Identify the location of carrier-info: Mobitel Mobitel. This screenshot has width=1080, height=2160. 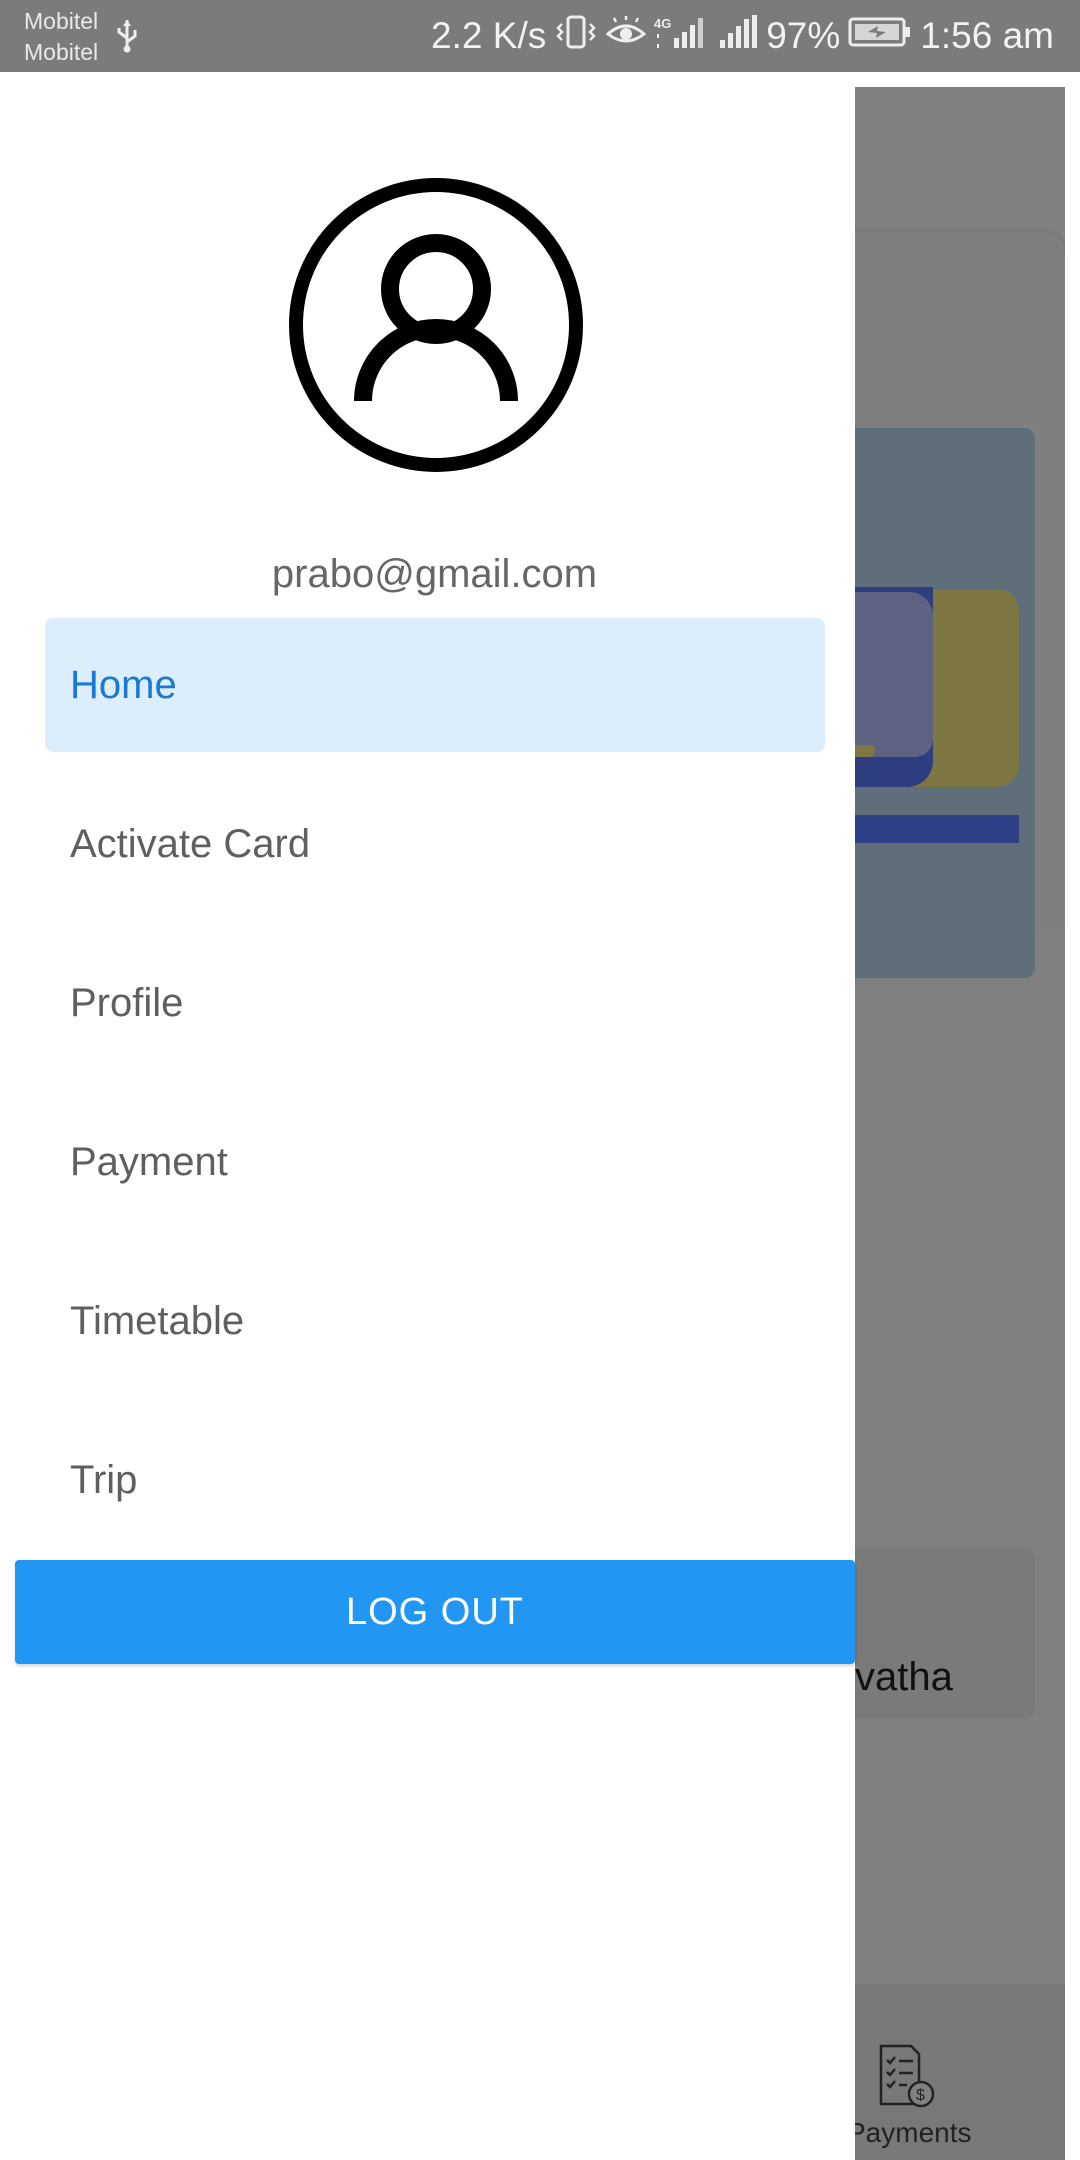
(61, 37).